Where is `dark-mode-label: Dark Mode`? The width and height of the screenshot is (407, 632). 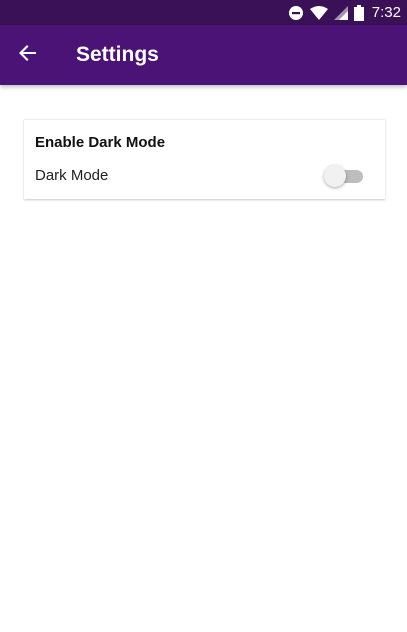
dark-mode-label: Dark Mode is located at coordinates (72, 175).